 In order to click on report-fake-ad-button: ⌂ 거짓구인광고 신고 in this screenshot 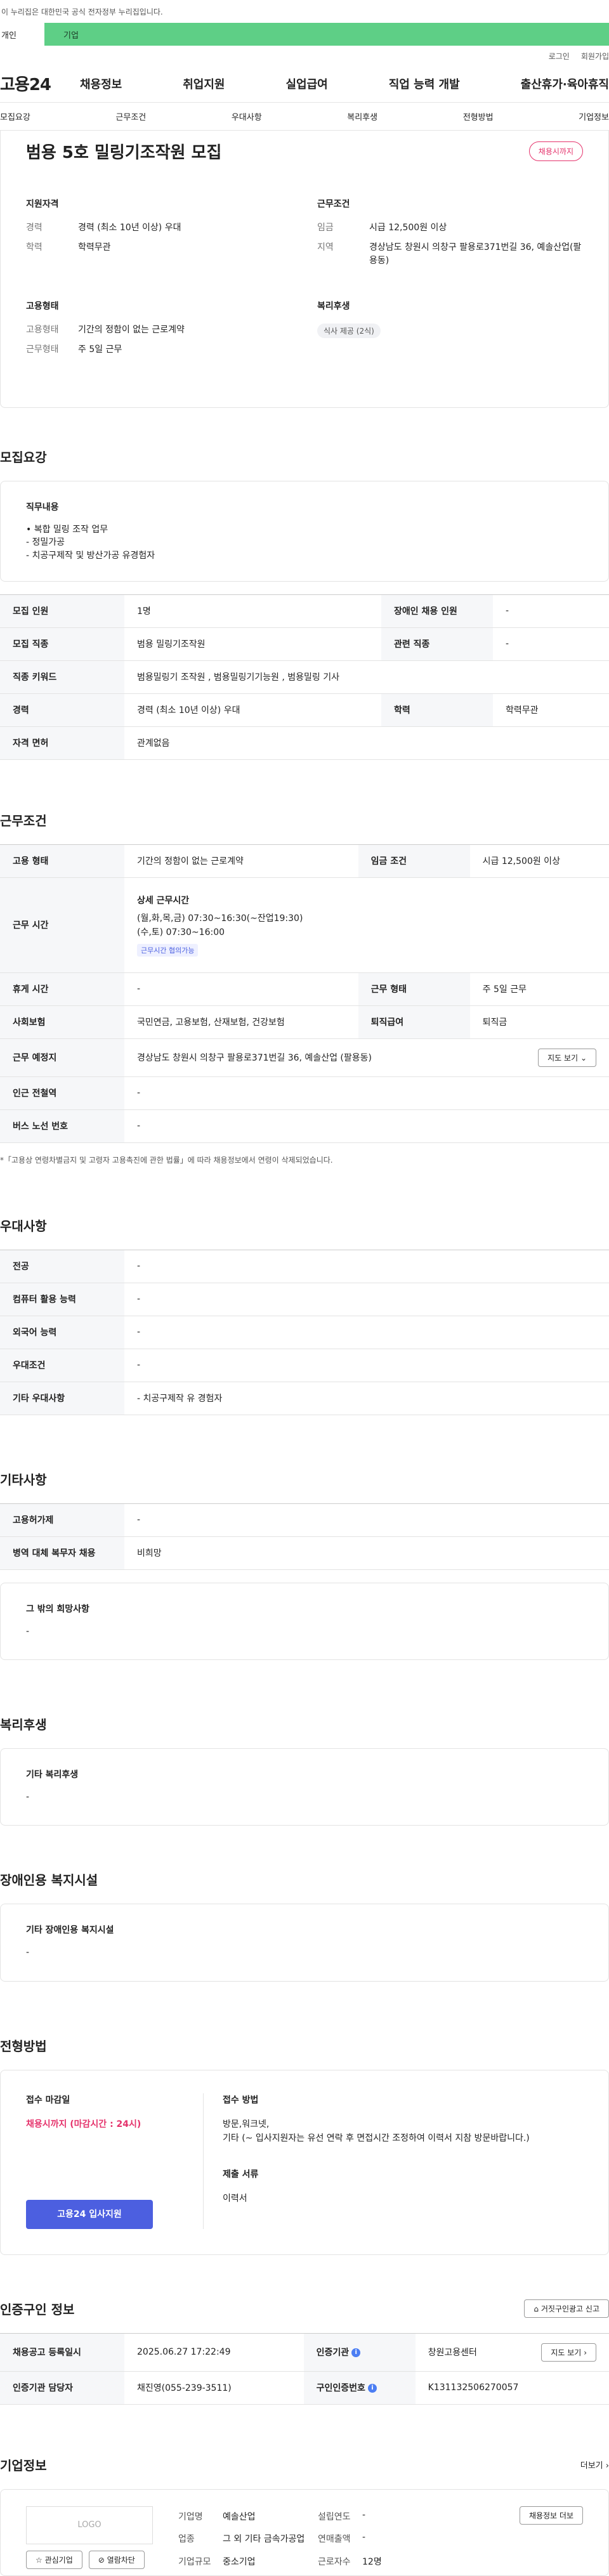, I will do `click(566, 2308)`.